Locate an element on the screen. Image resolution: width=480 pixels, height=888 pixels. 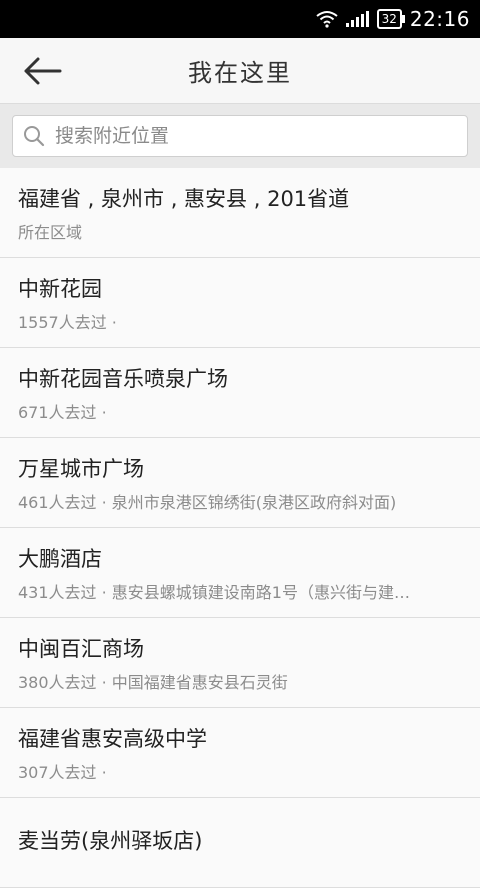
title-bar: 我在这里 is located at coordinates (240, 71).